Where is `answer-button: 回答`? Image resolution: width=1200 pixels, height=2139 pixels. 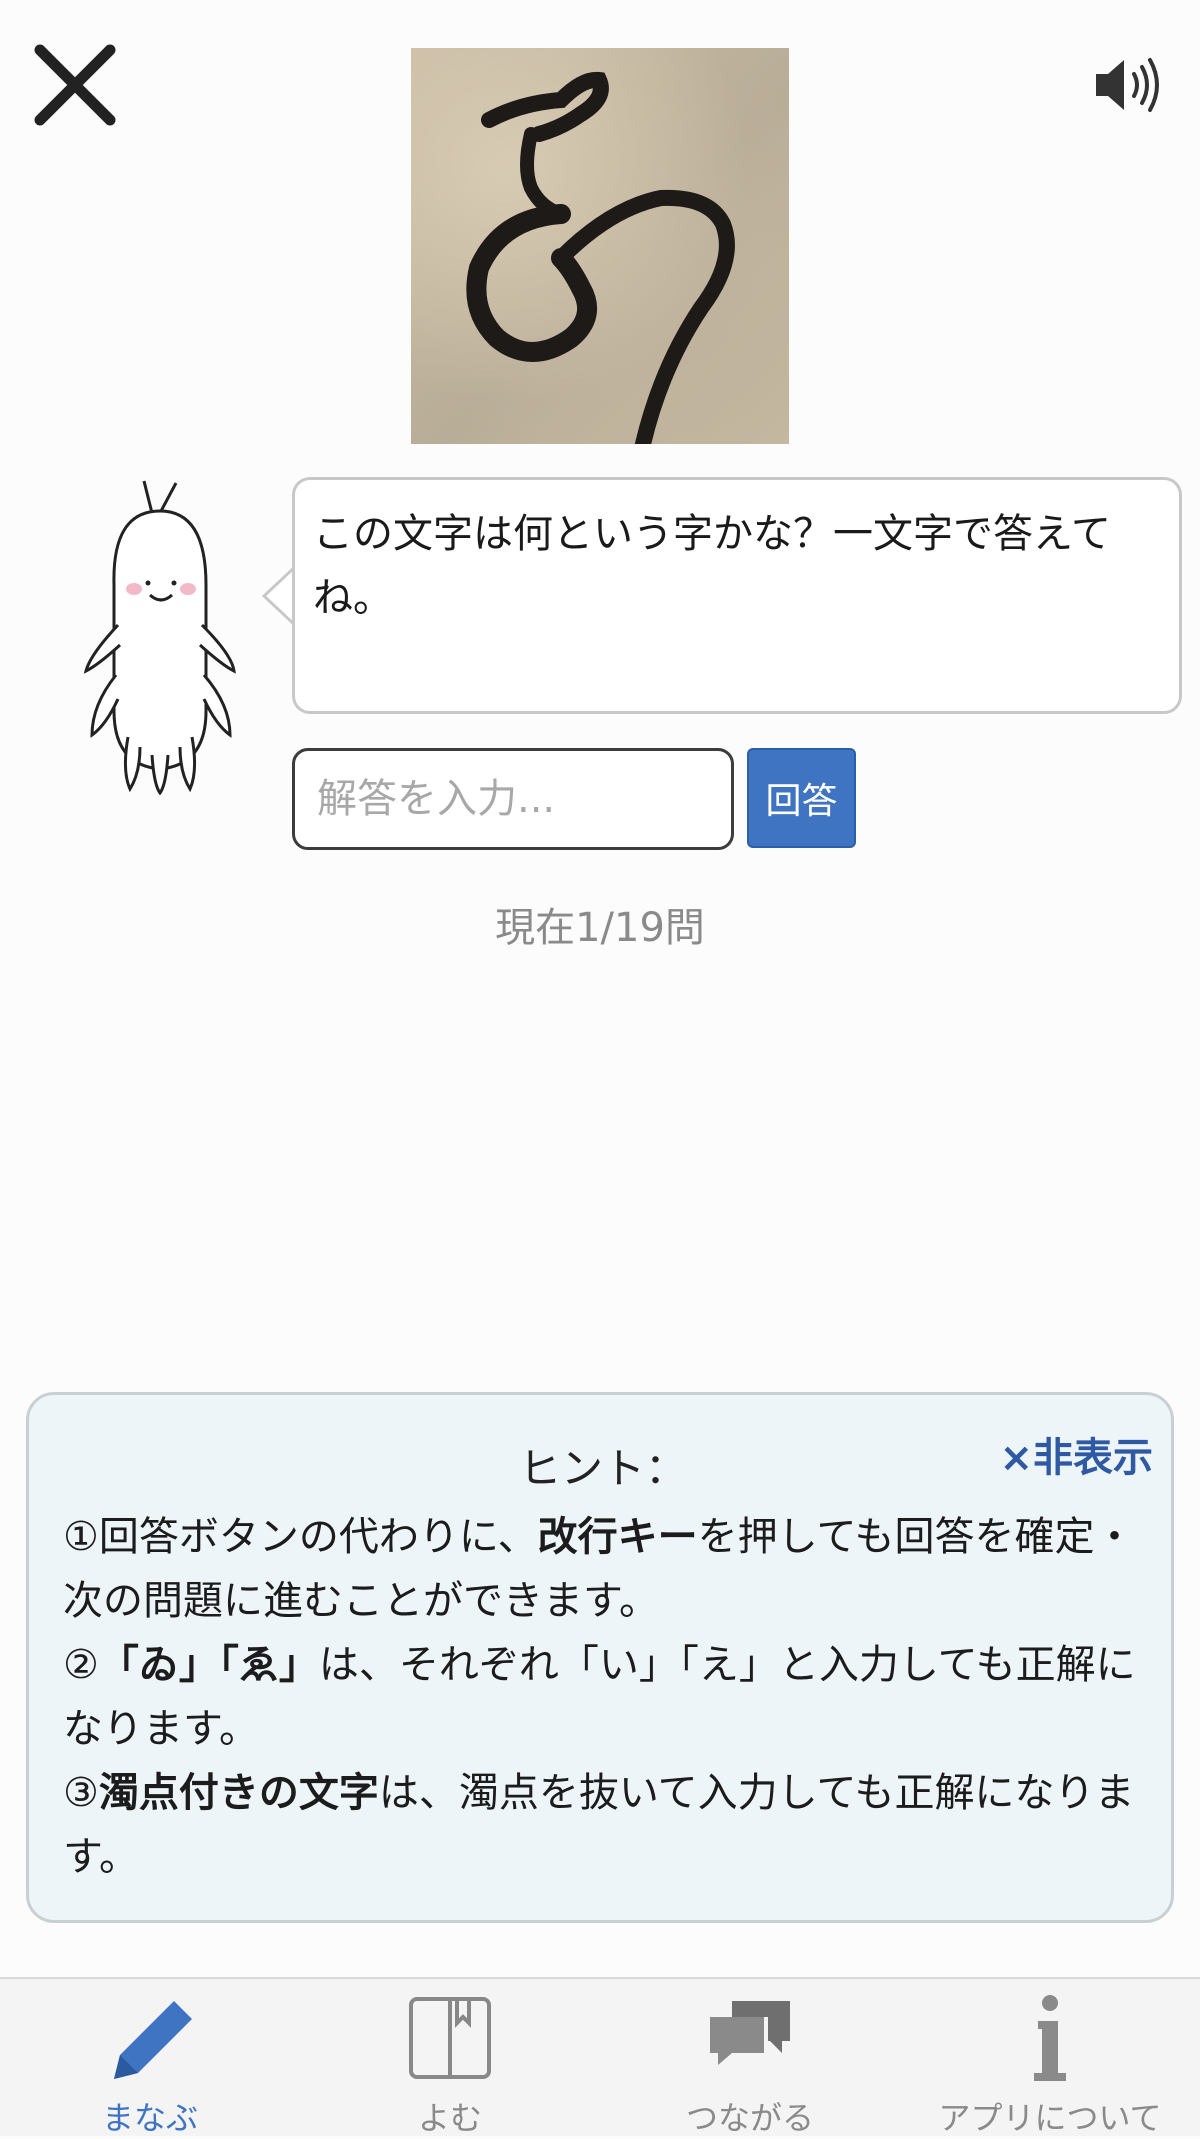 answer-button: 回答 is located at coordinates (801, 798).